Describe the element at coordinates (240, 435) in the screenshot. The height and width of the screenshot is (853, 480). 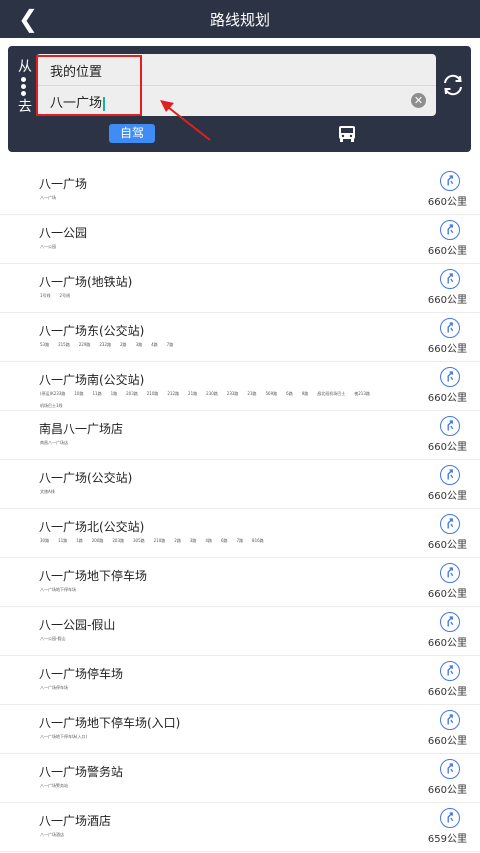
I see `list-item: 南昌八一广场店 南昌八一广场店 660公里` at that location.